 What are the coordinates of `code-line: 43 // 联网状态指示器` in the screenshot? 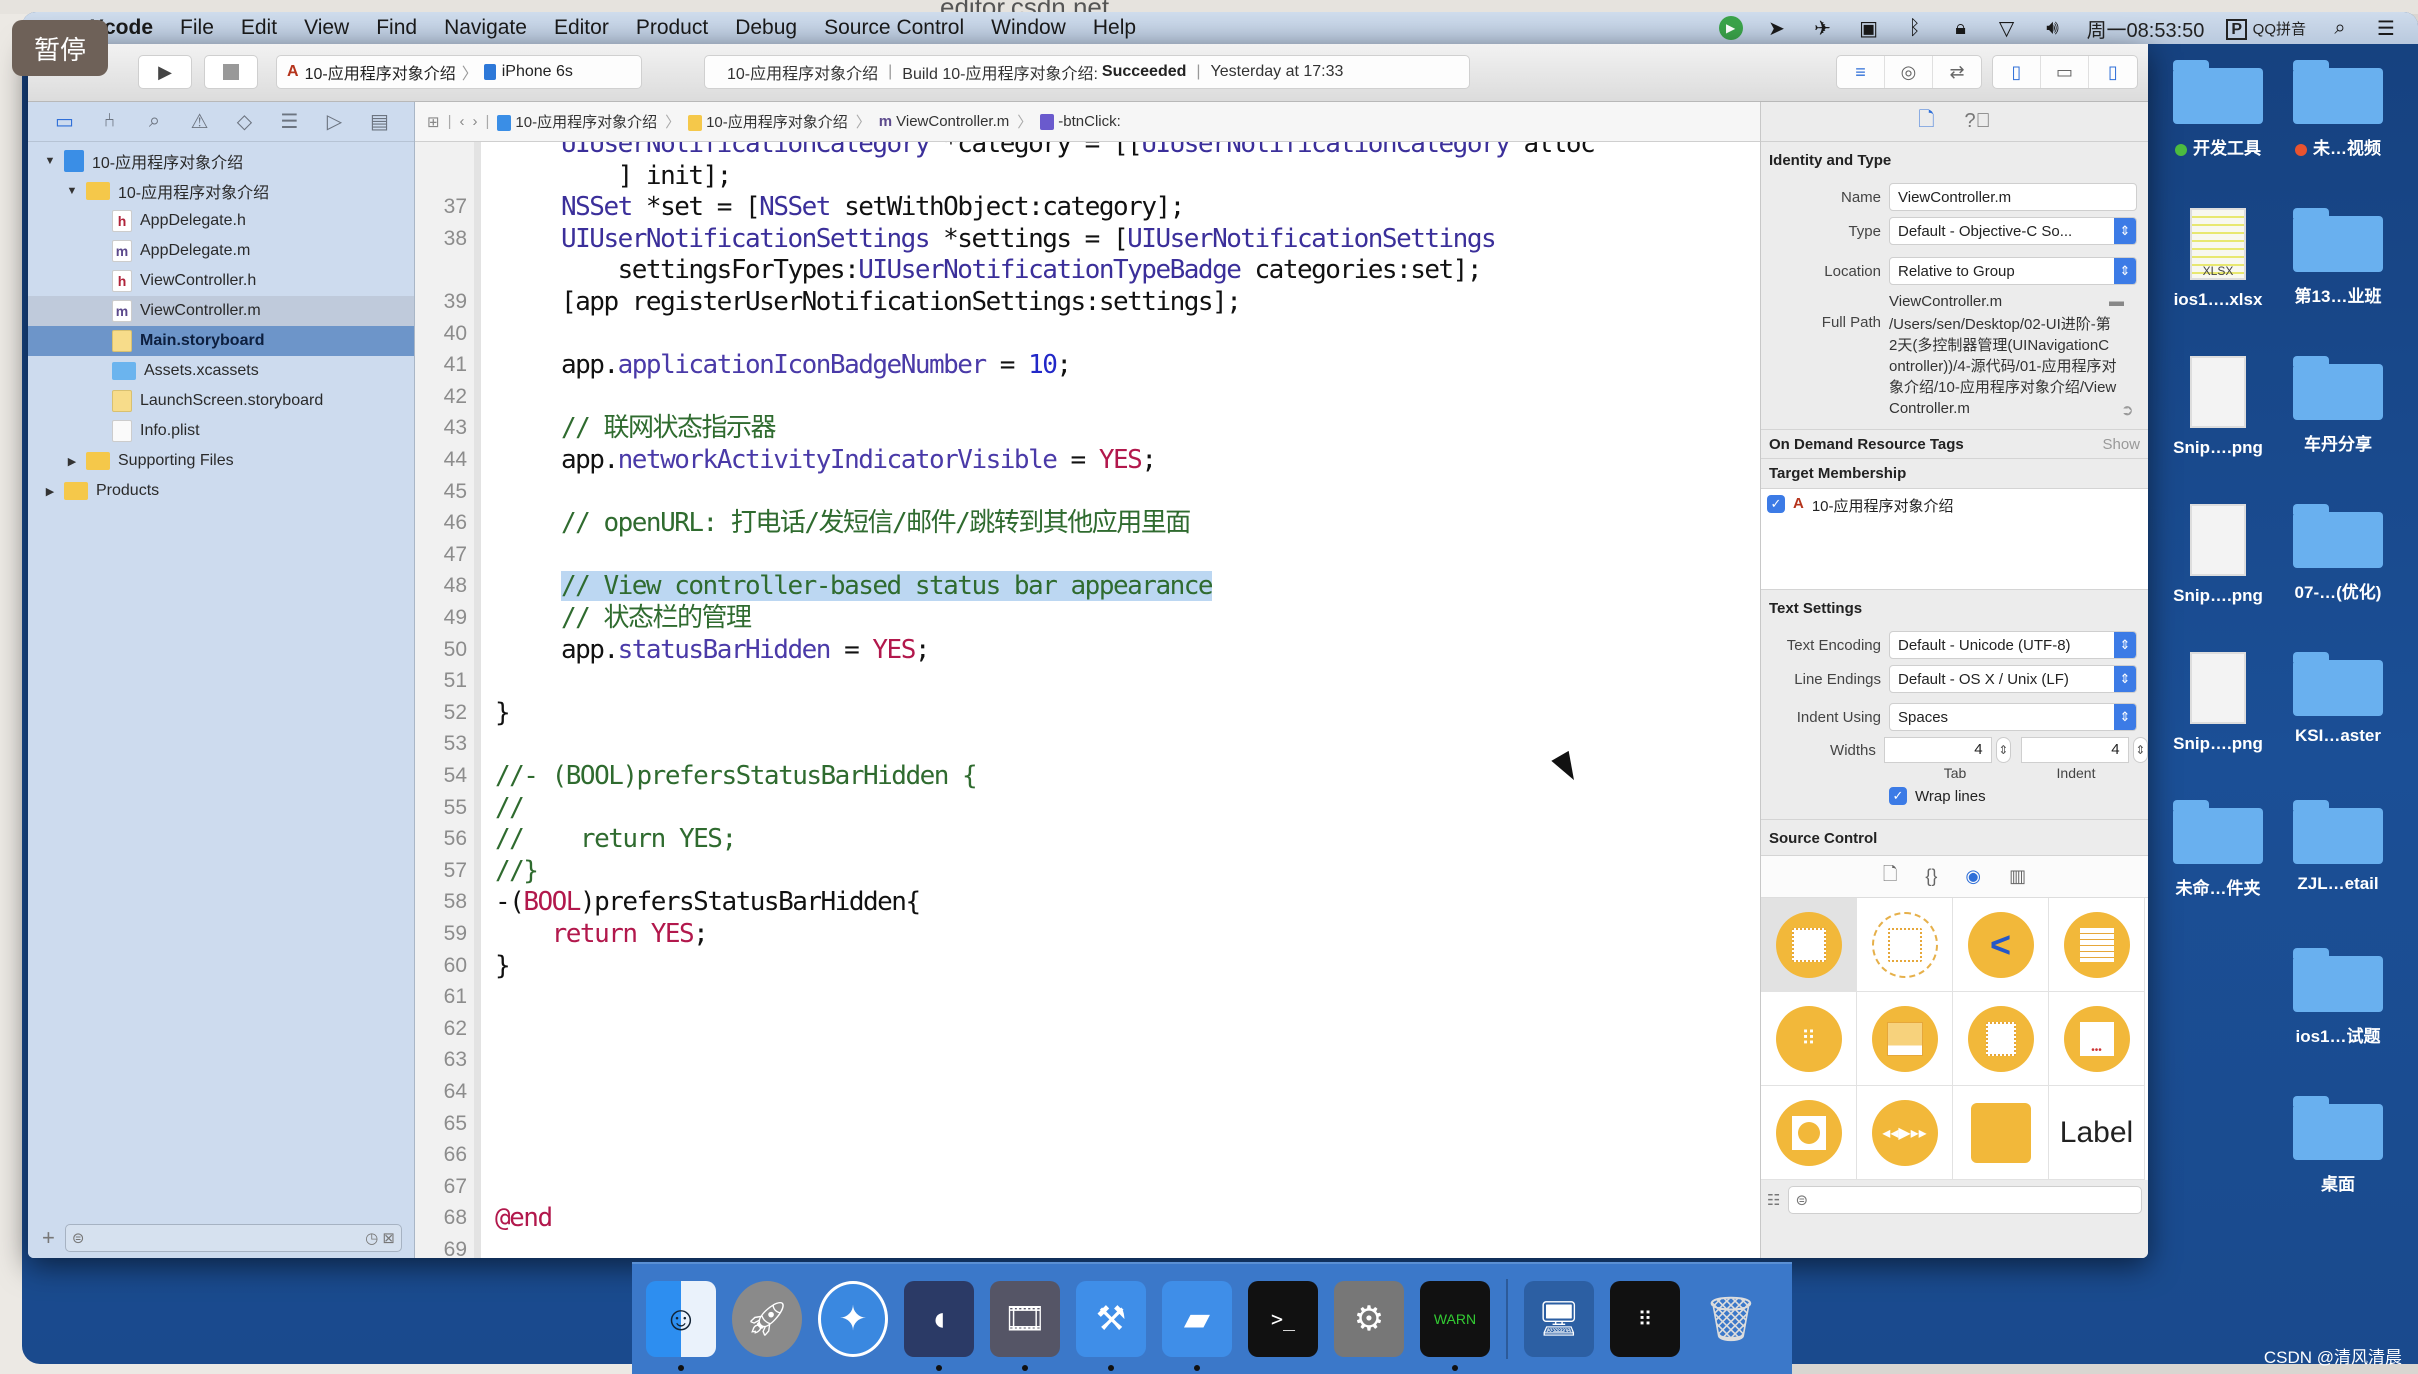 It's located at (1087, 428).